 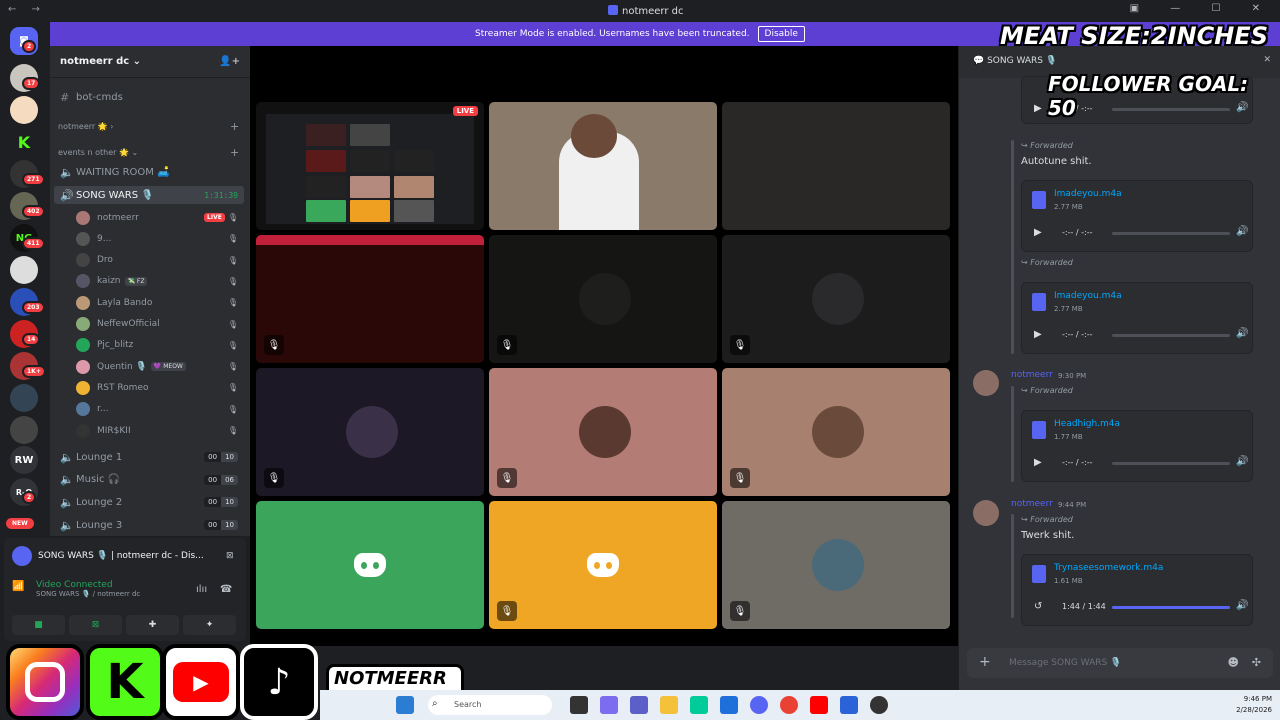 What do you see at coordinates (152, 625) in the screenshot?
I see `activity-button: ✚` at bounding box center [152, 625].